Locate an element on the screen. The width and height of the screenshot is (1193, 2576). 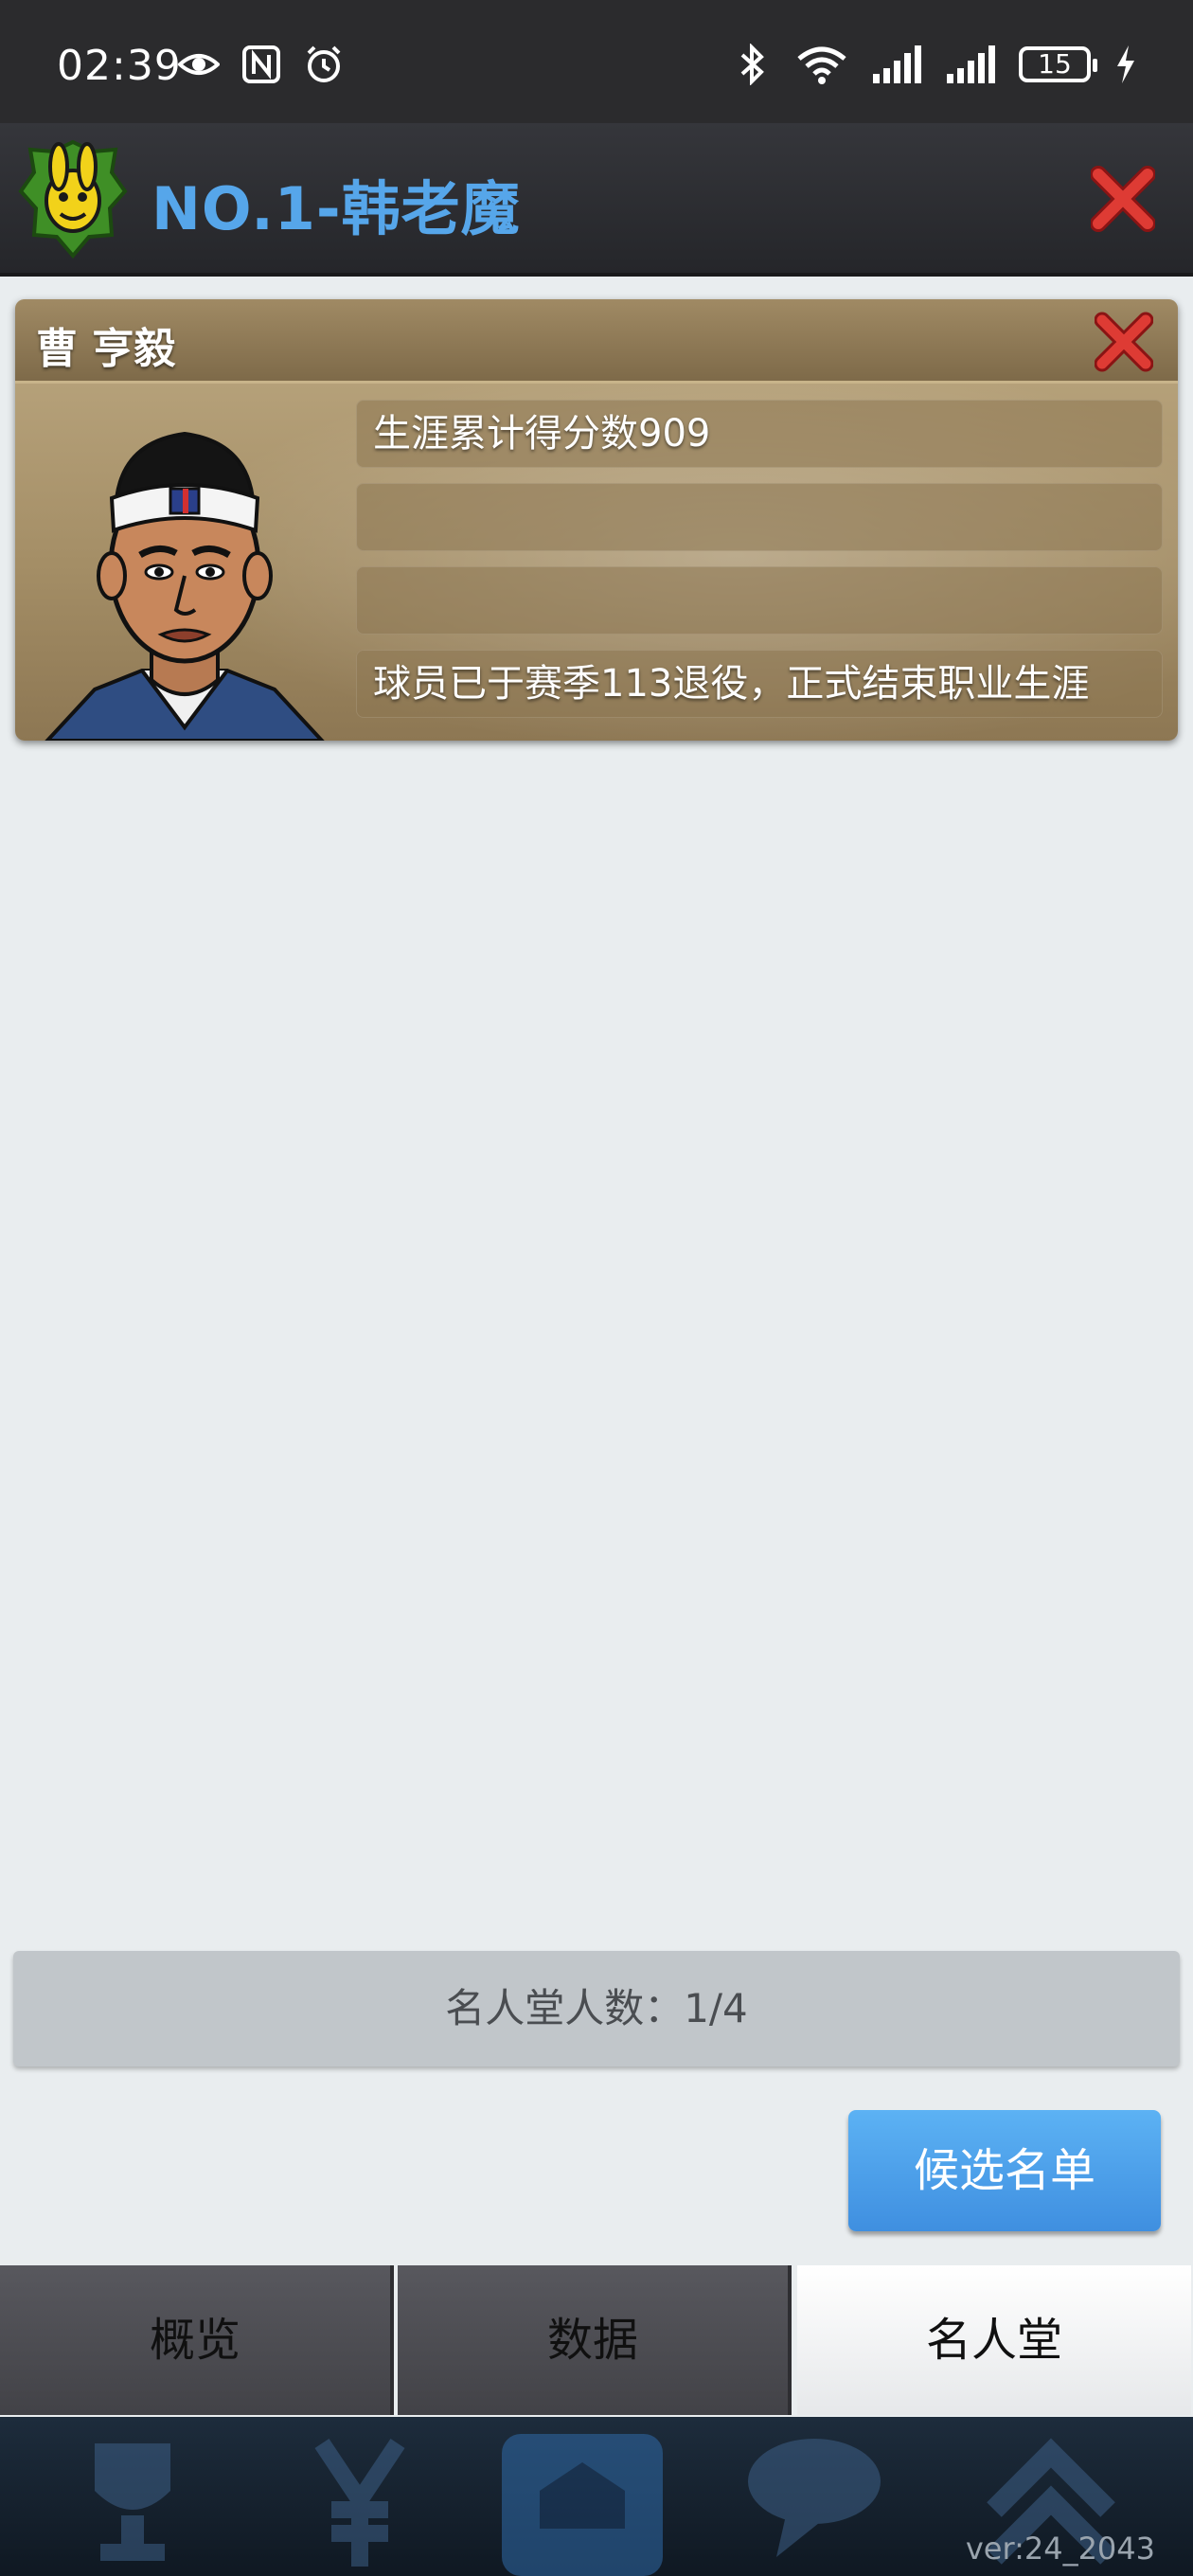
bluetooth-icon is located at coordinates (752, 64).